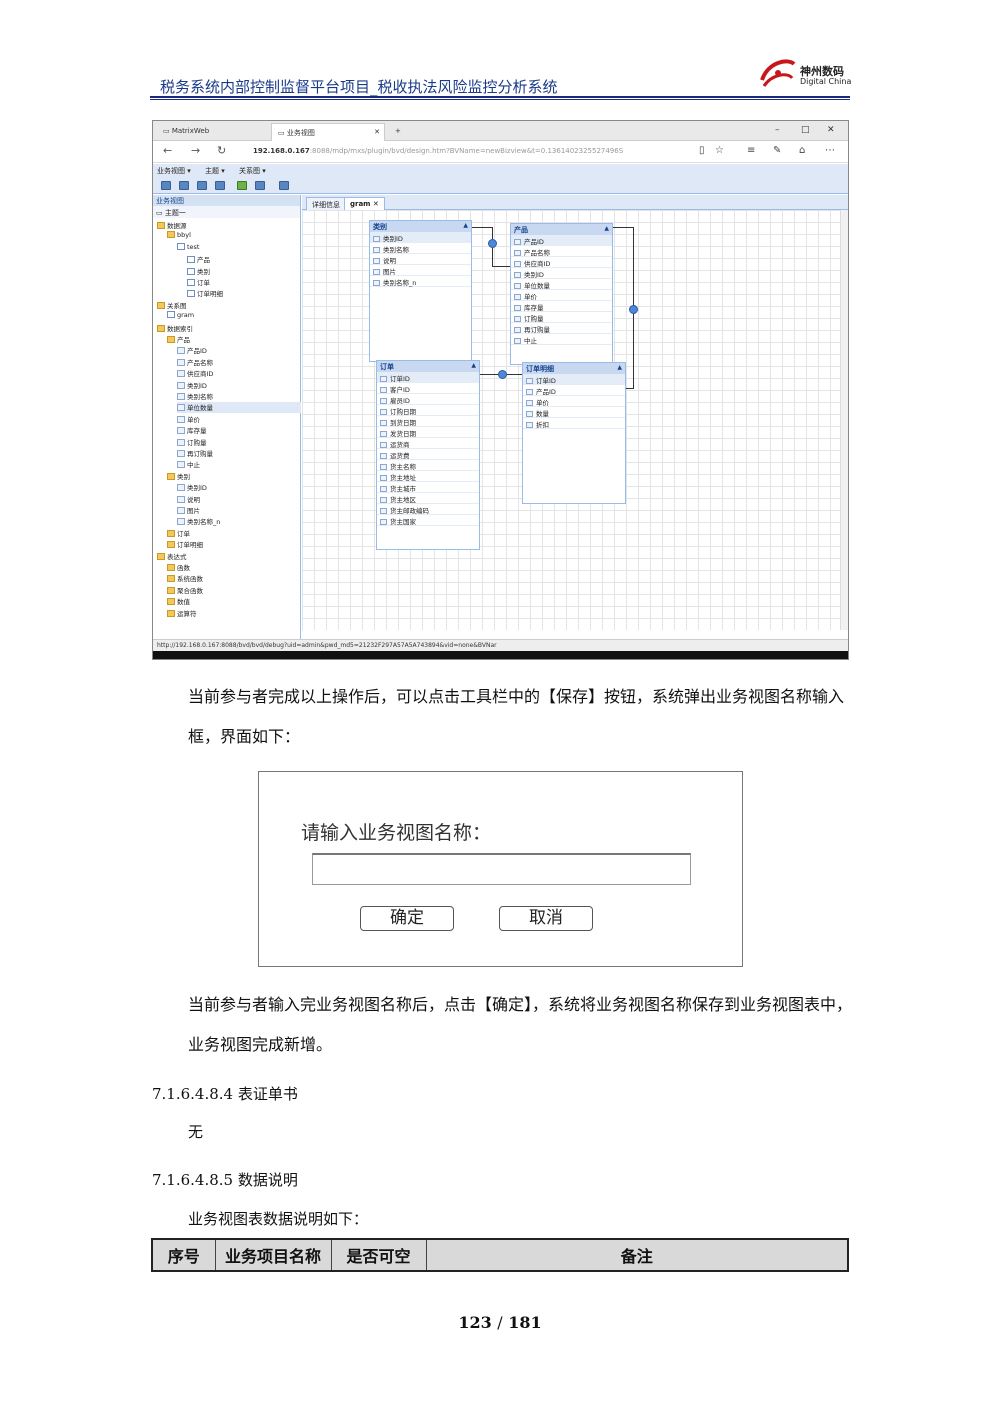  I want to click on hub-icon: ≡, so click(751, 150).